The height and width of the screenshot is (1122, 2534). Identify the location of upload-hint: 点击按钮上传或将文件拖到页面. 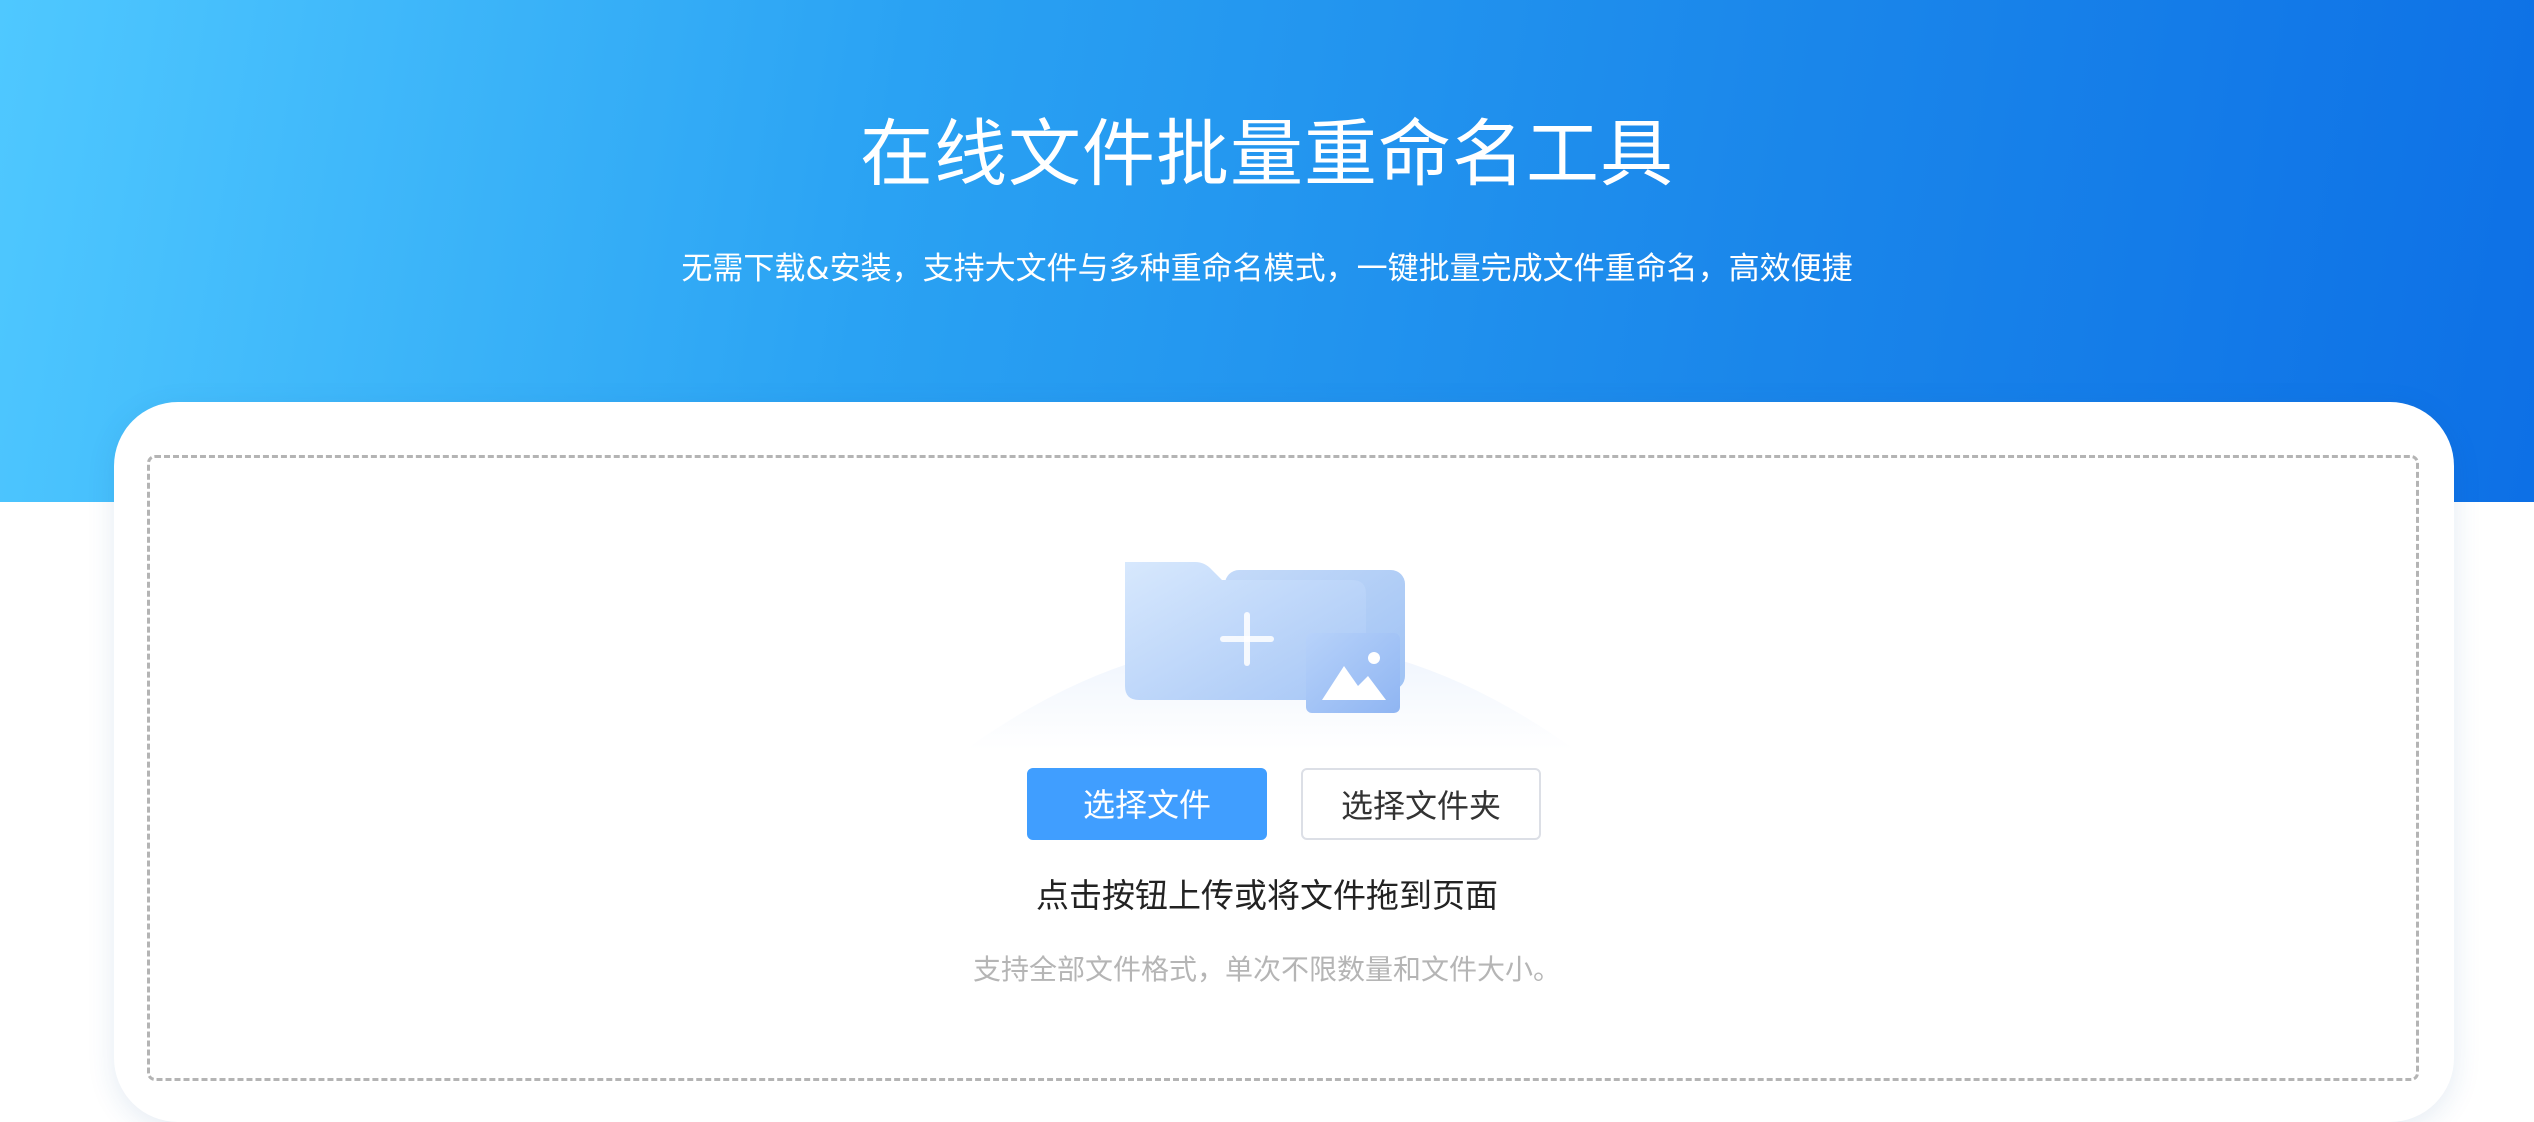
(1267, 895).